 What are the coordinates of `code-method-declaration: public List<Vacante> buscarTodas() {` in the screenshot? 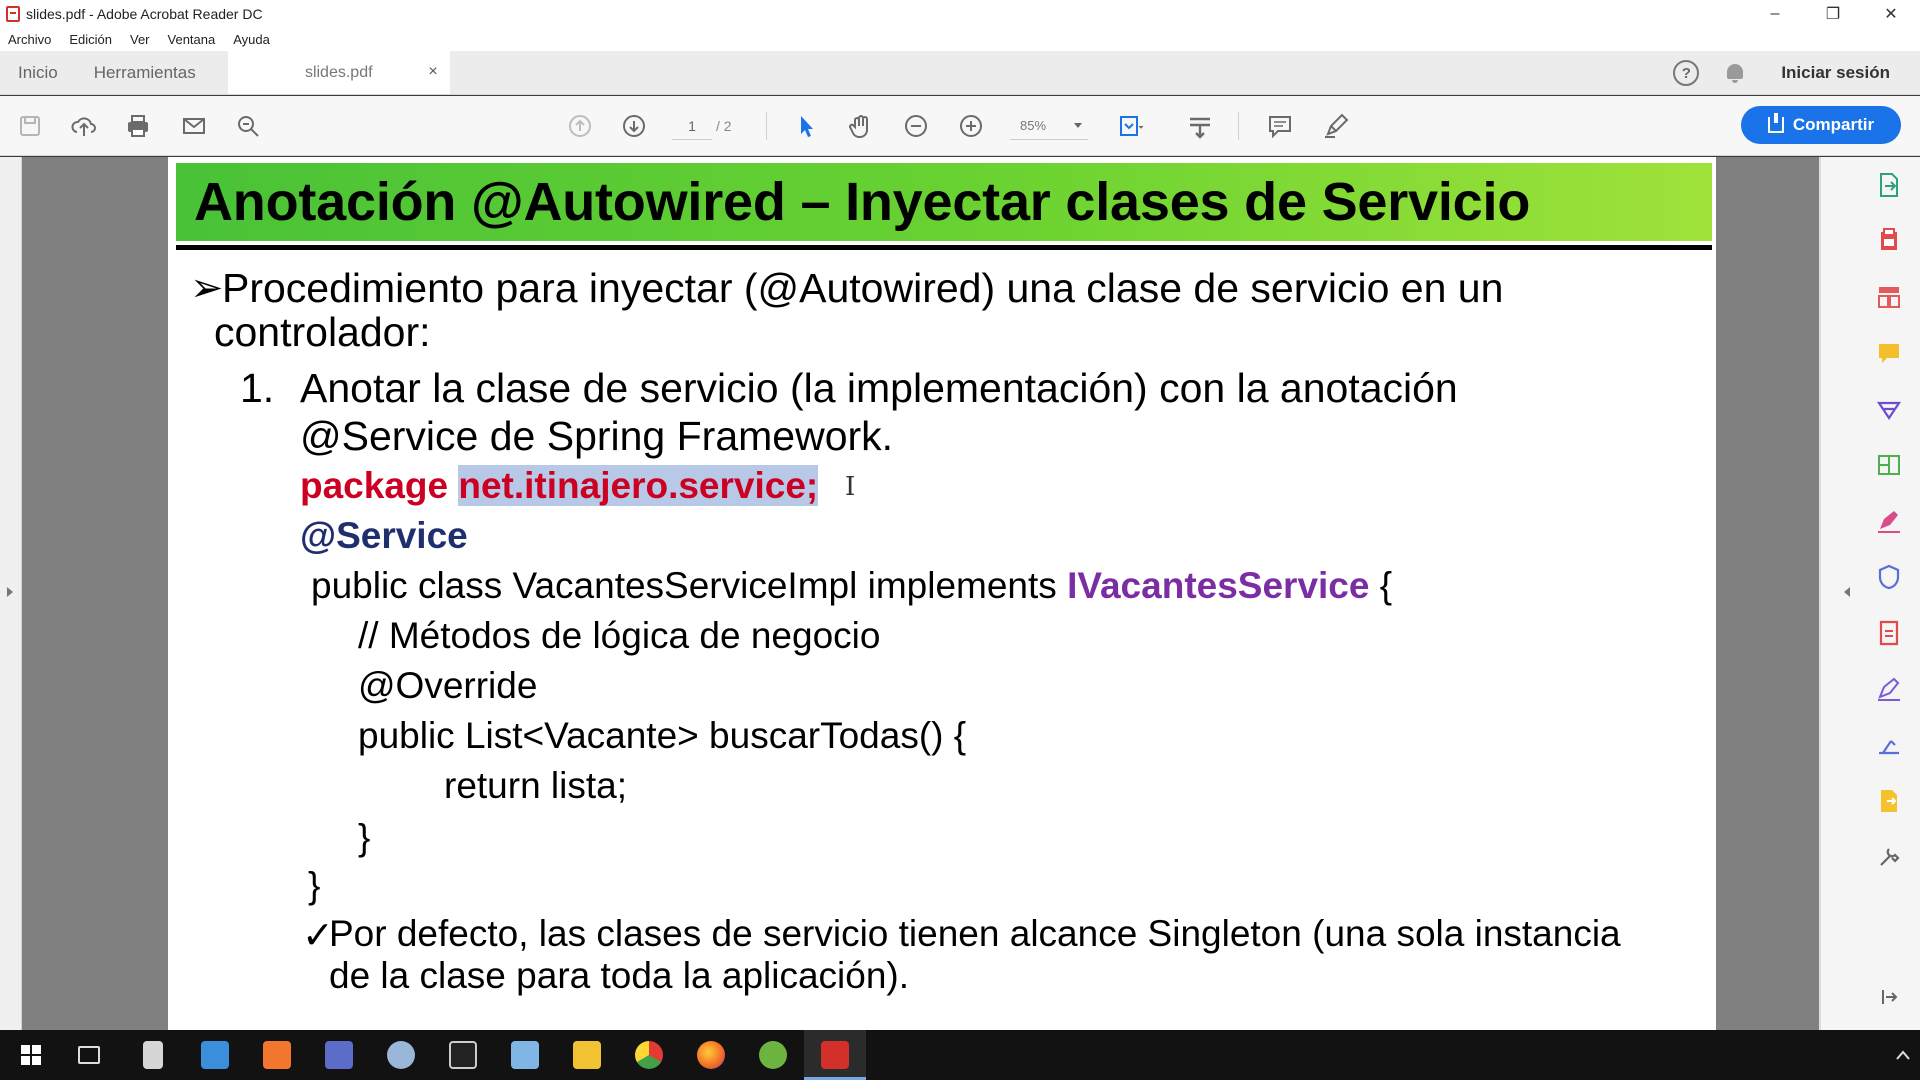 It's located at (662, 735).